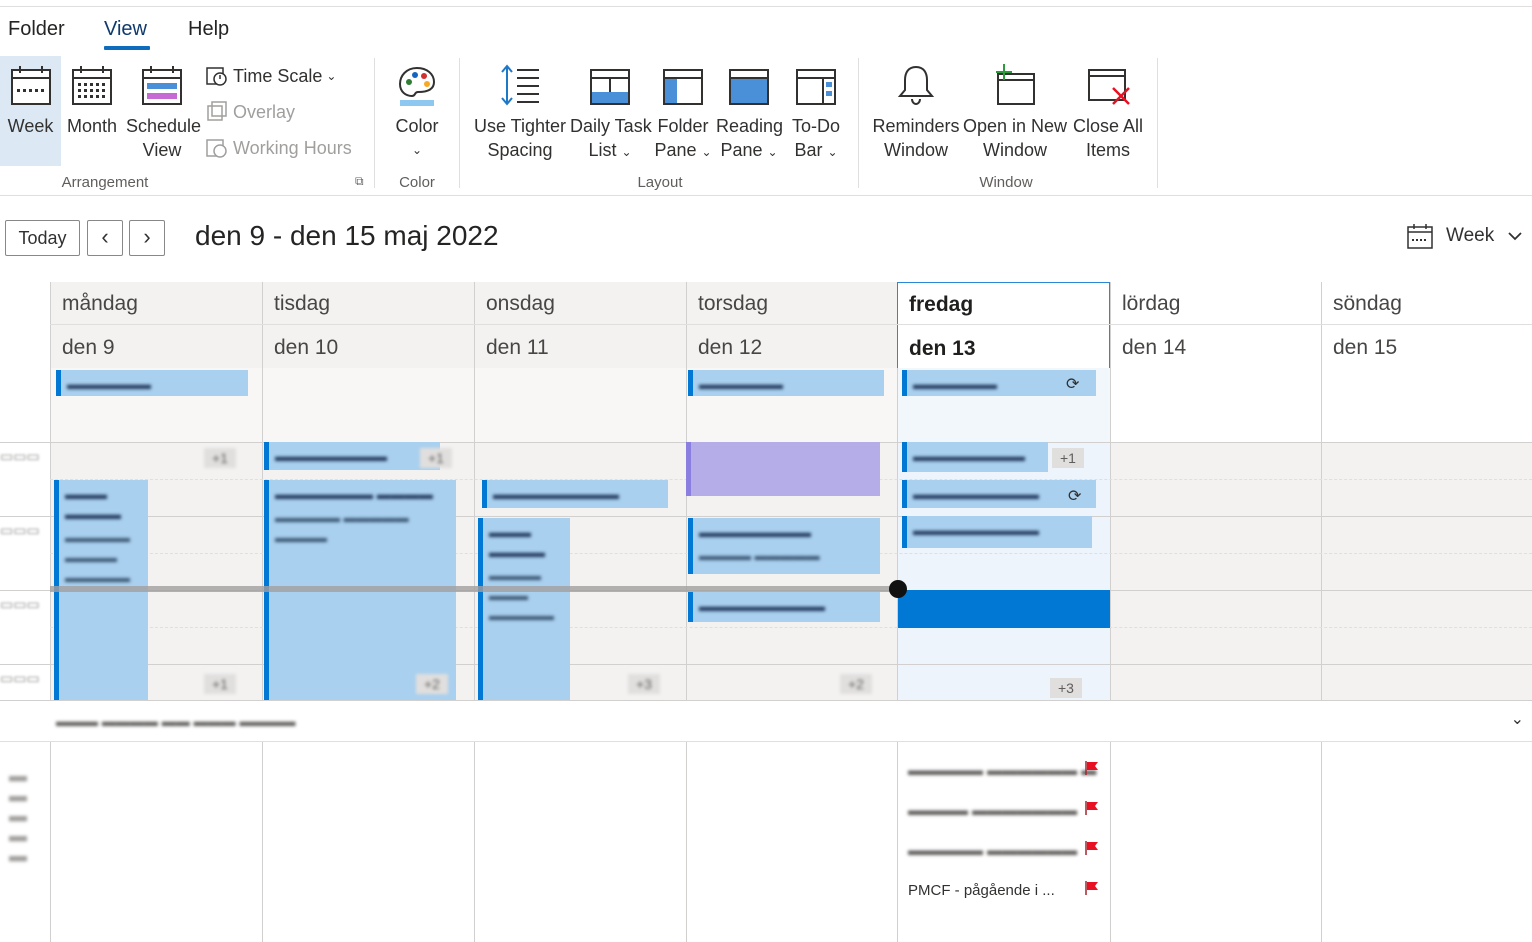  What do you see at coordinates (580, 325) in the screenshot?
I see `day-header-wed: onsdag den 11` at bounding box center [580, 325].